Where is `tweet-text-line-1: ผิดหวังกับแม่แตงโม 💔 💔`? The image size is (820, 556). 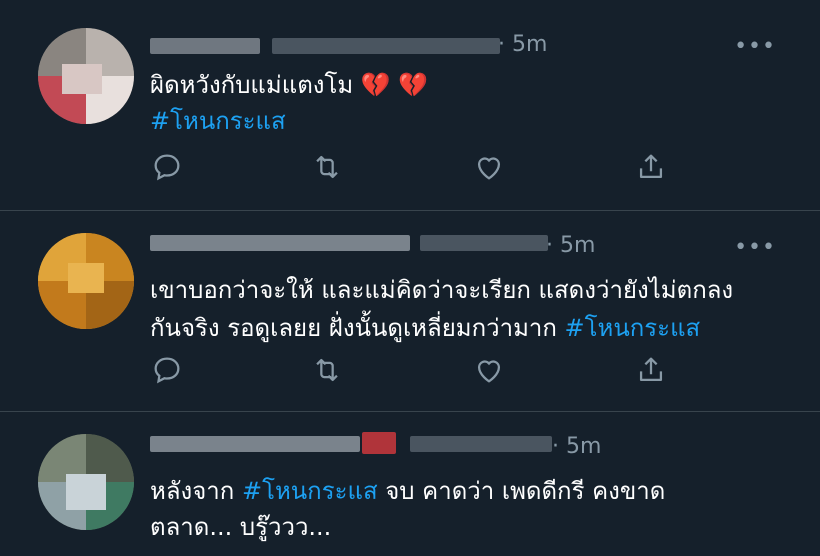
tweet-text-line-1: ผิดหวังกับแม่แตงโม 💔 💔 is located at coordinates (289, 85).